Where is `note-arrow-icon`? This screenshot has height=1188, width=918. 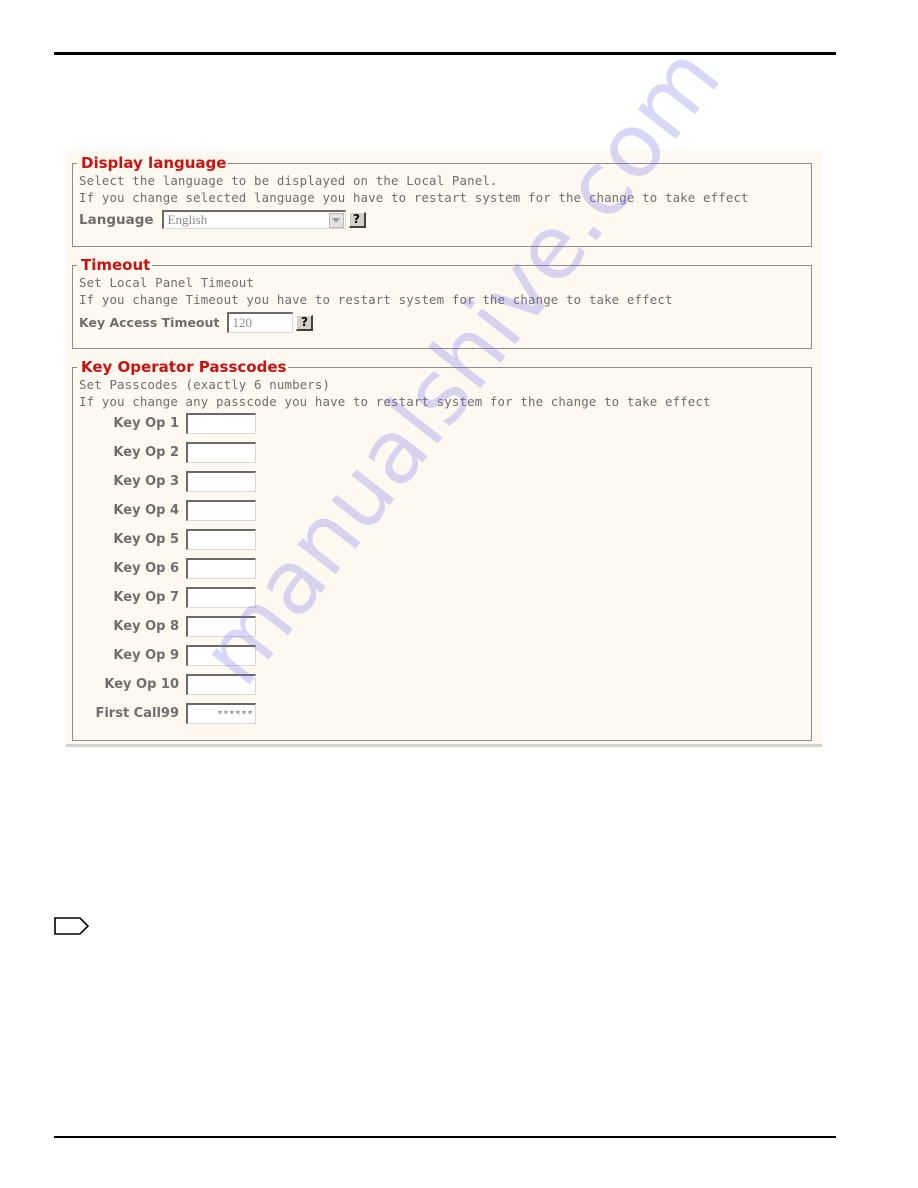
note-arrow-icon is located at coordinates (72, 926).